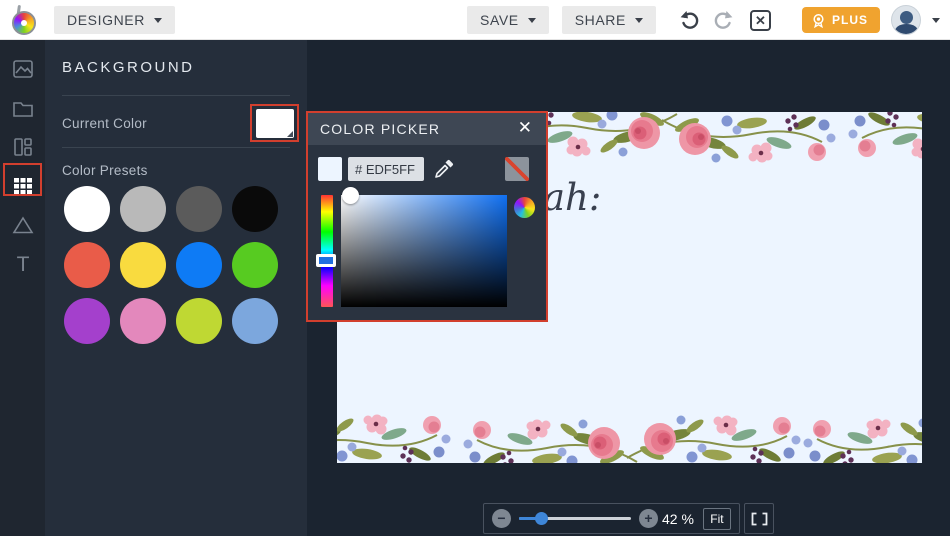 The height and width of the screenshot is (536, 950). I want to click on zoom-out-button: −, so click(501, 518).